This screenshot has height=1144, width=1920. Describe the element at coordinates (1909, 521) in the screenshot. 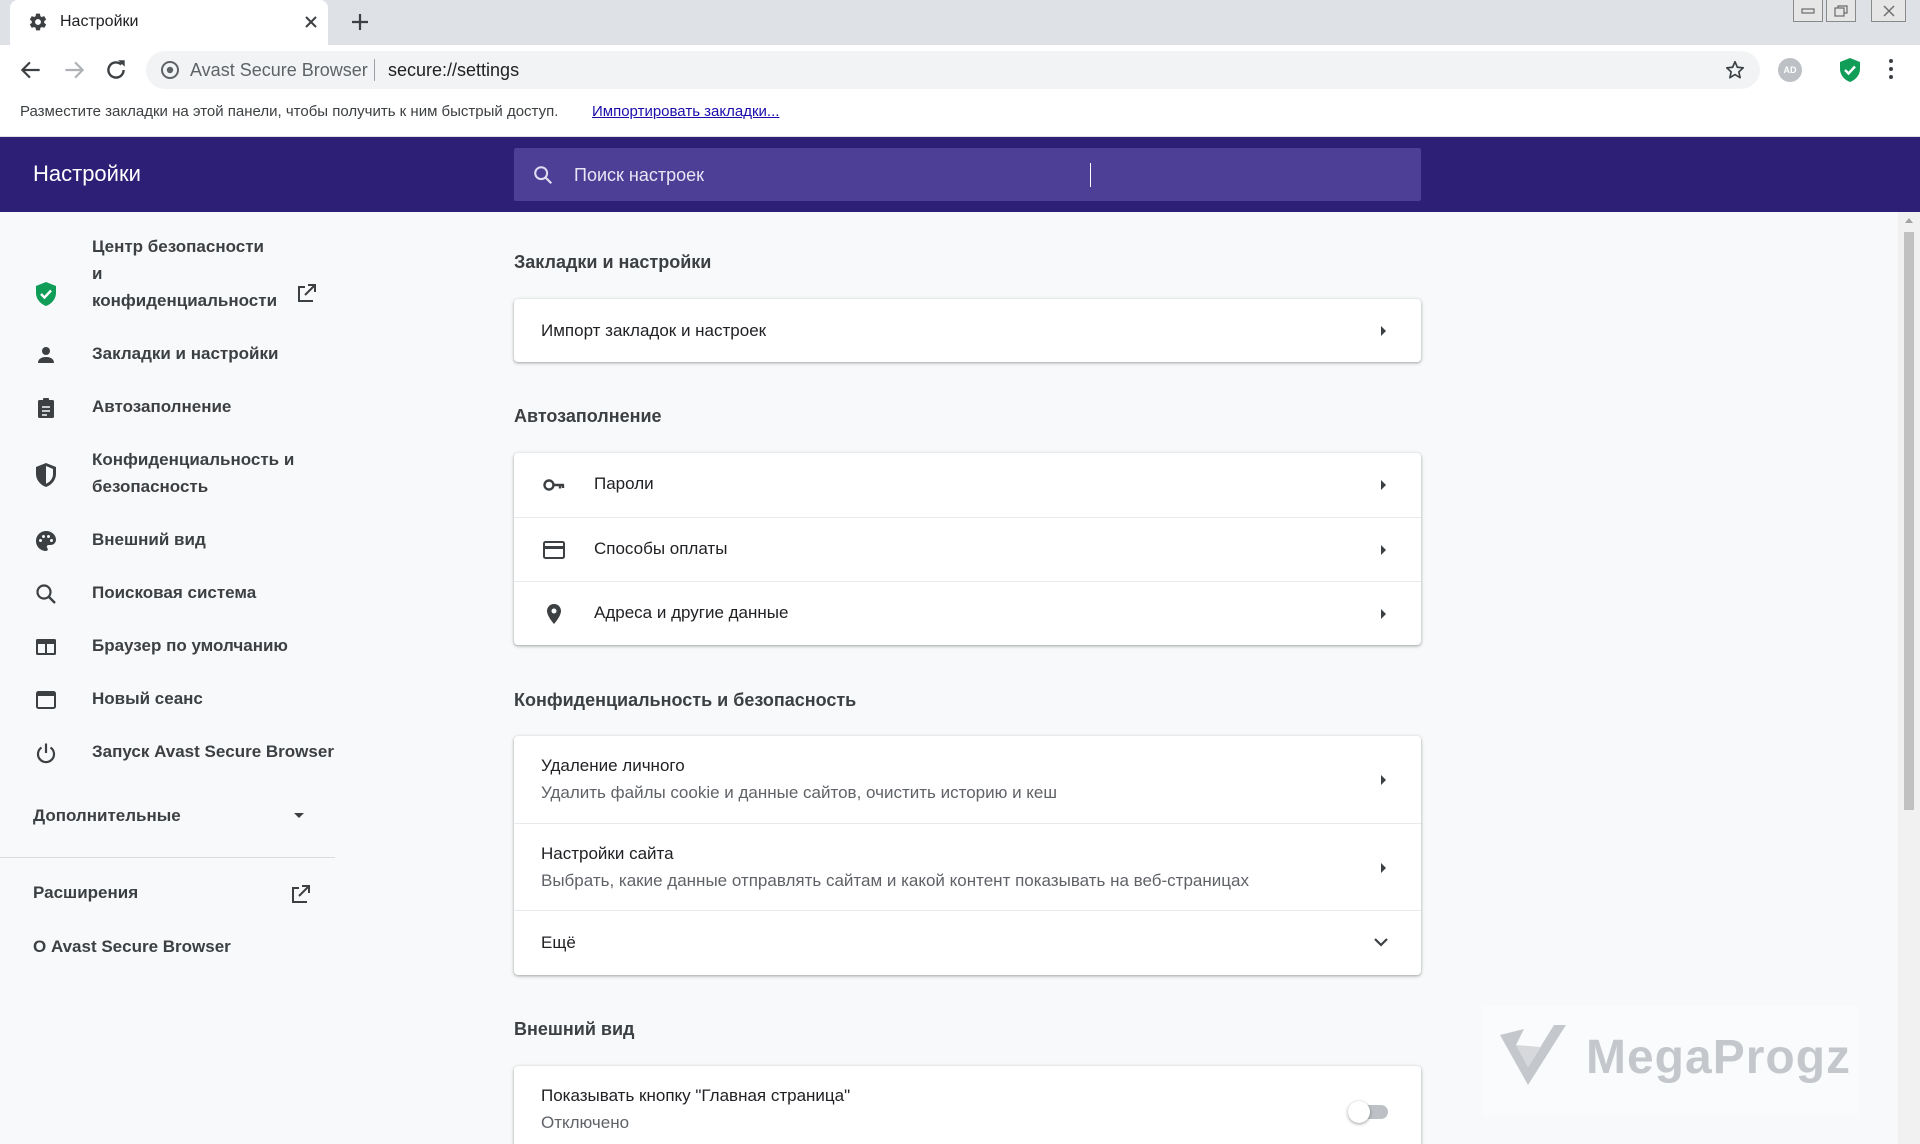

I see `scrollbar-thumb` at that location.